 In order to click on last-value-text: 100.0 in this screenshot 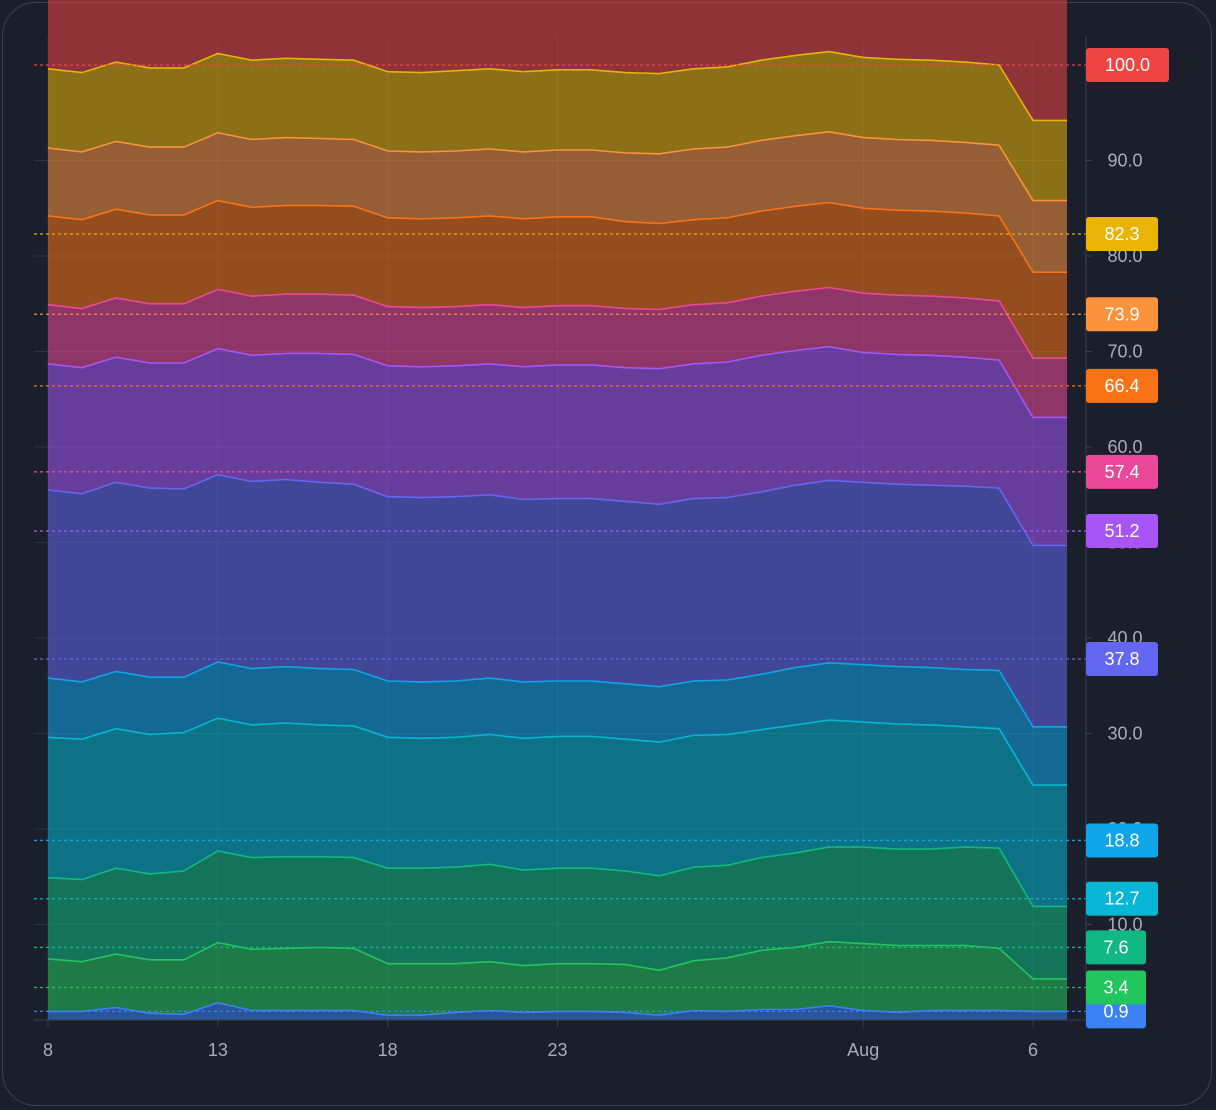, I will do `click(1127, 65)`.